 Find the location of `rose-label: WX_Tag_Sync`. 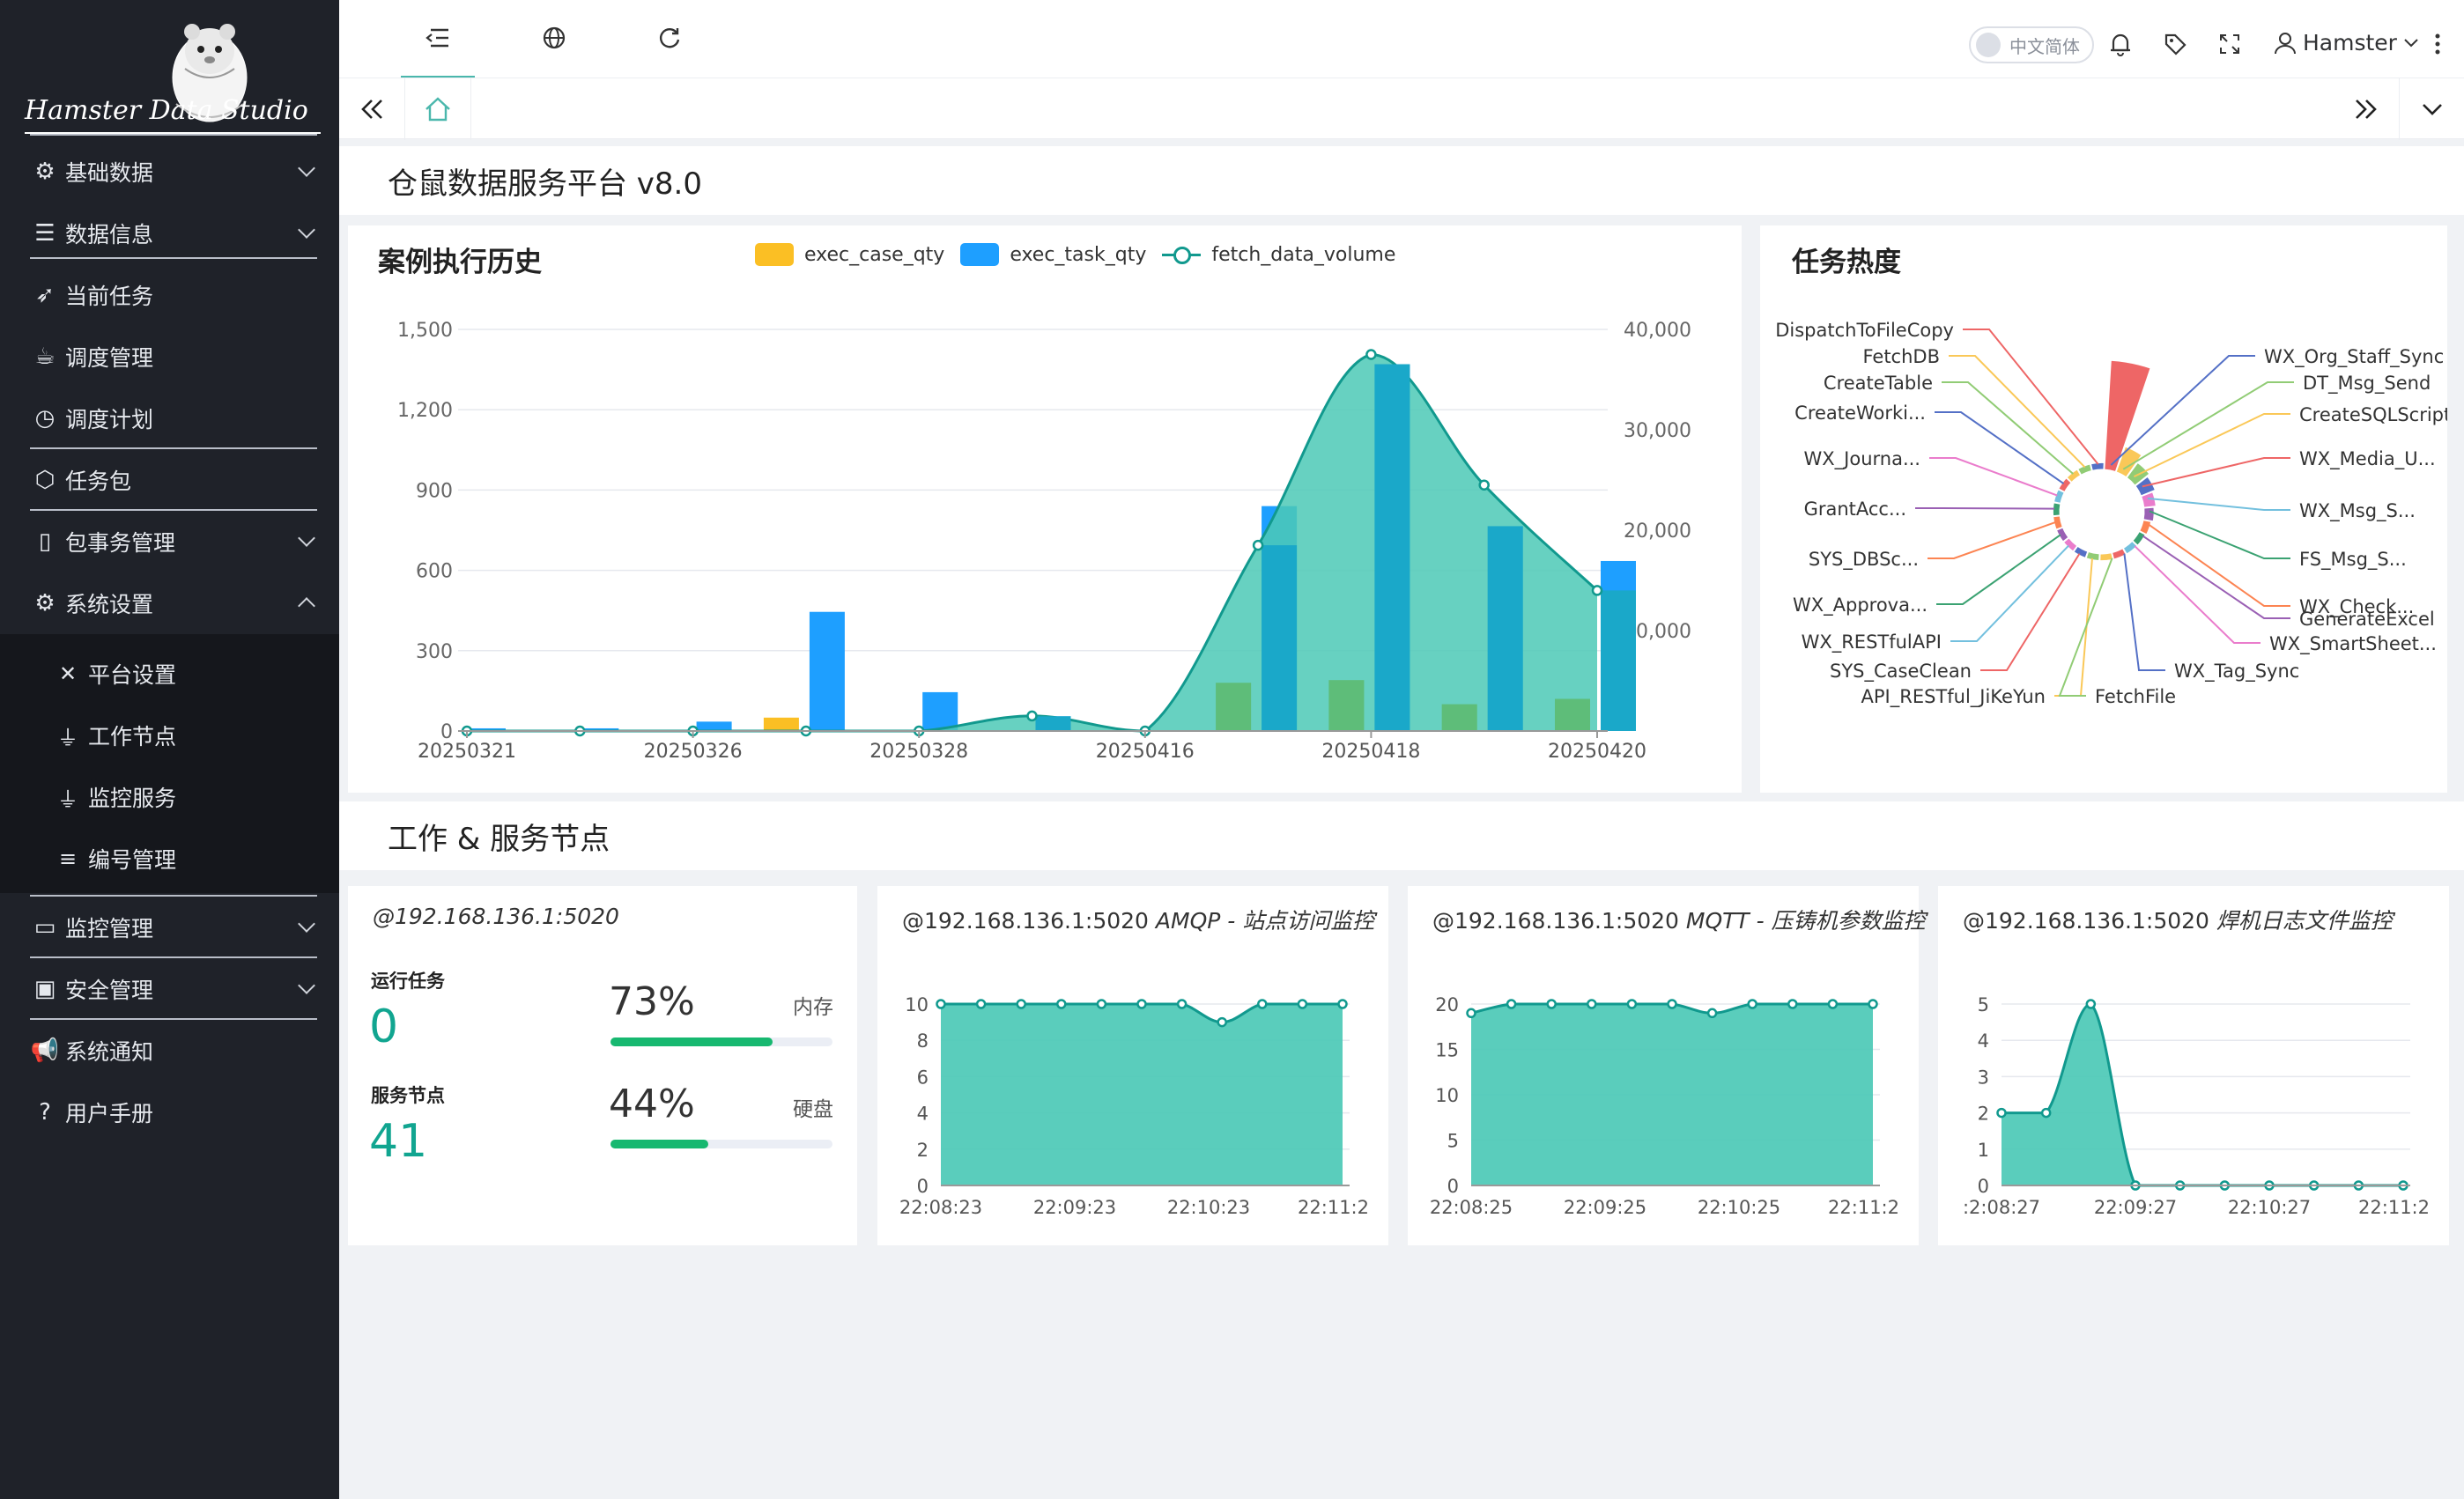

rose-label: WX_Tag_Sync is located at coordinates (2236, 672).